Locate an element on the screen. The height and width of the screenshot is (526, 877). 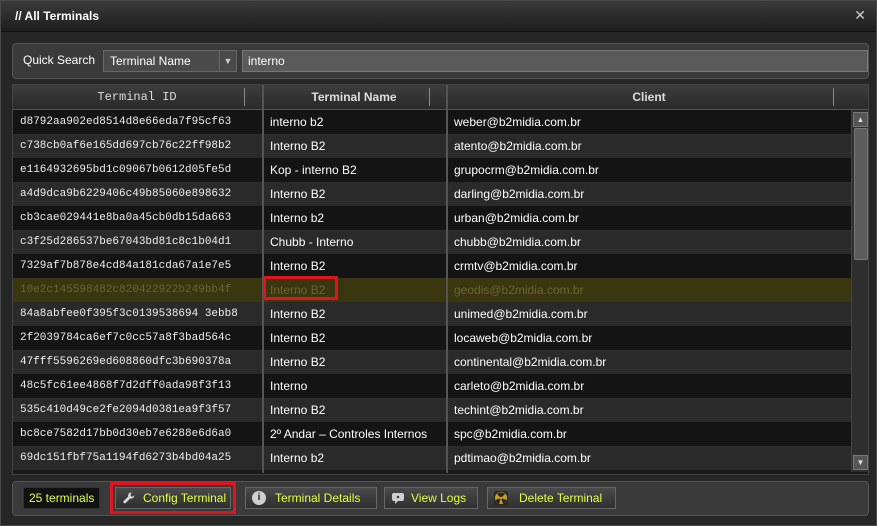
radiation-icon is located at coordinates (501, 498).